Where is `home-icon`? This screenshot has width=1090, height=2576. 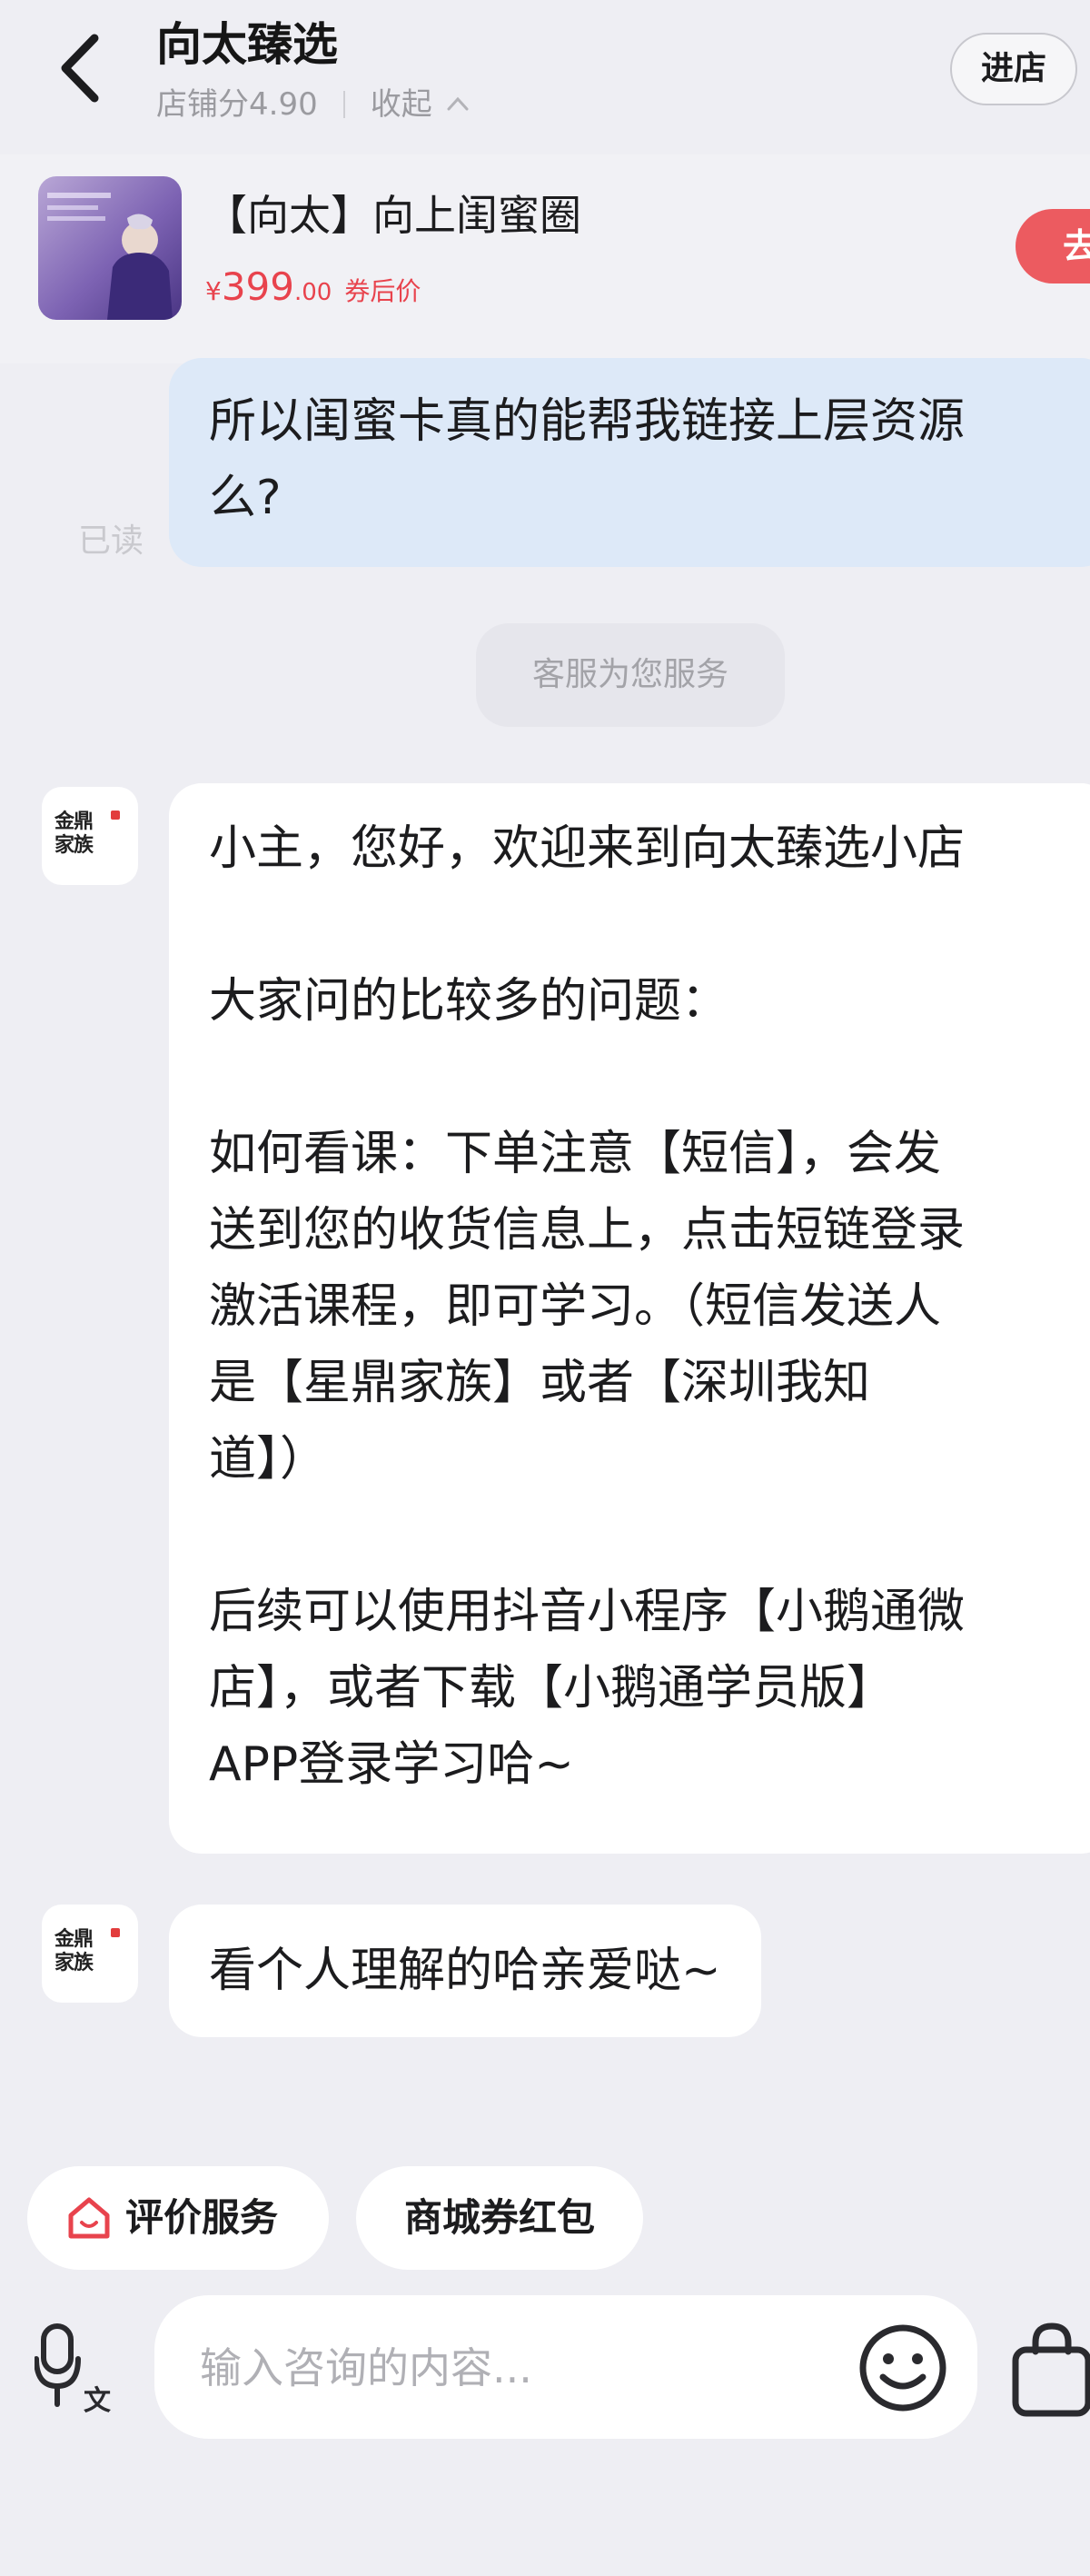
home-icon is located at coordinates (89, 2218).